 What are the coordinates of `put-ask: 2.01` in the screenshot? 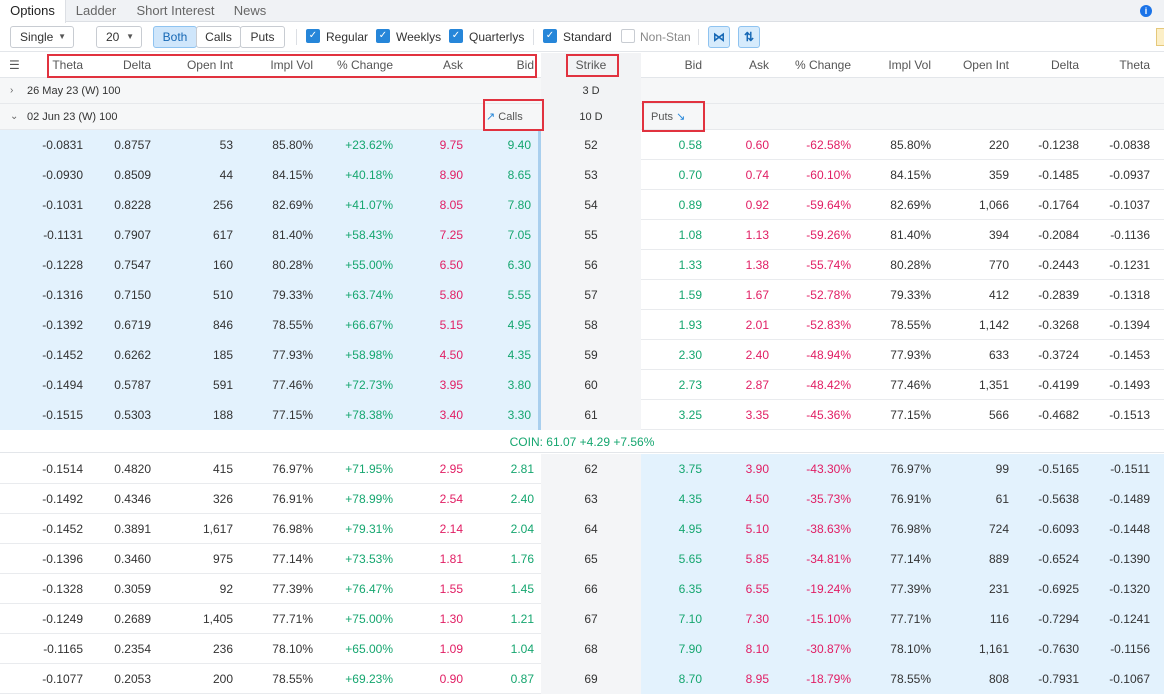 It's located at (742, 325).